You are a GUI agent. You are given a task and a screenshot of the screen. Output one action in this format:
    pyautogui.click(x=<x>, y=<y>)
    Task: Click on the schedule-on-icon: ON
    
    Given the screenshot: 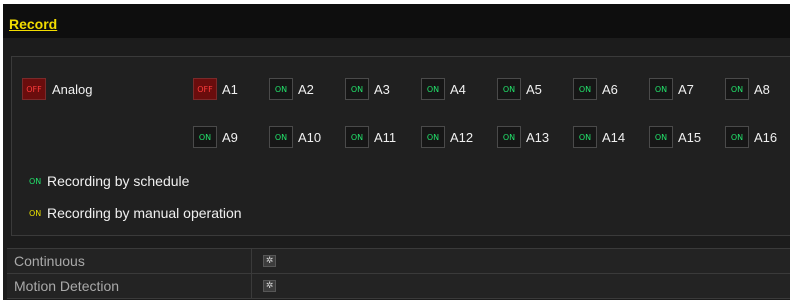 What is the action you would take?
    pyautogui.click(x=35, y=181)
    